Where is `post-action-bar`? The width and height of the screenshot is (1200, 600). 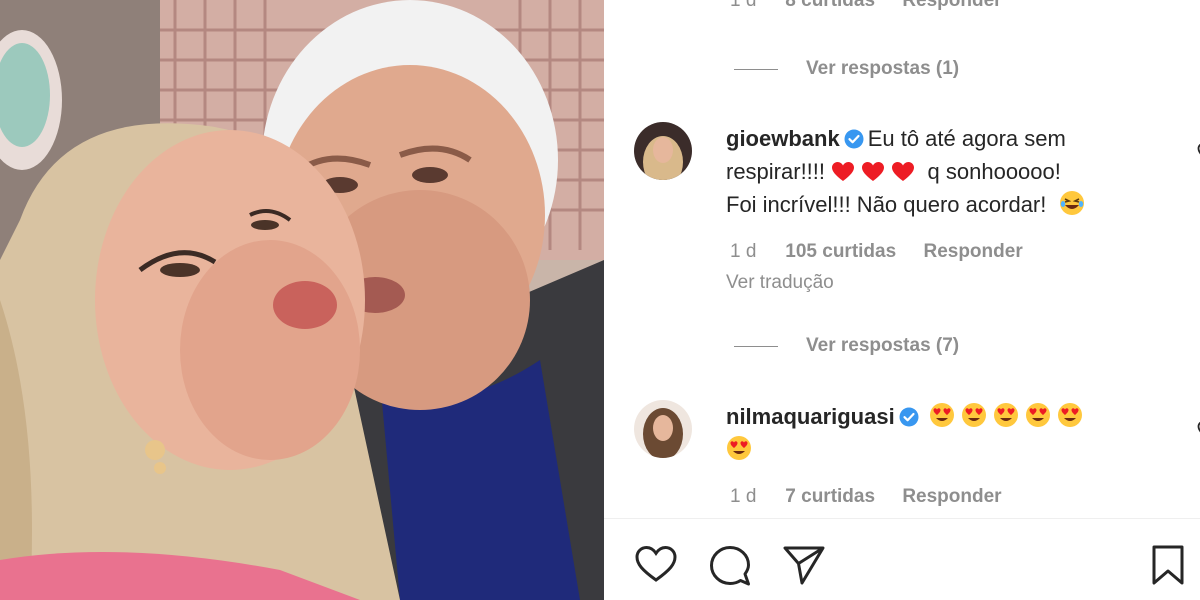 post-action-bar is located at coordinates (902, 560).